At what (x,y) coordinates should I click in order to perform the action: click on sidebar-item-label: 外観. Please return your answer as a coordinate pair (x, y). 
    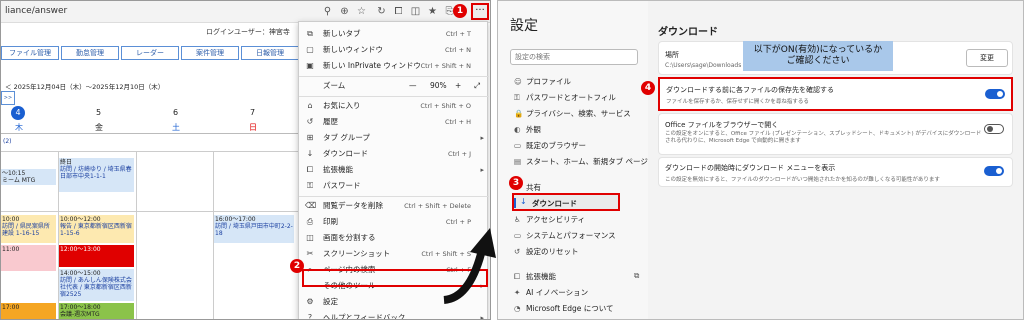
    Looking at the image, I should click on (533, 129).